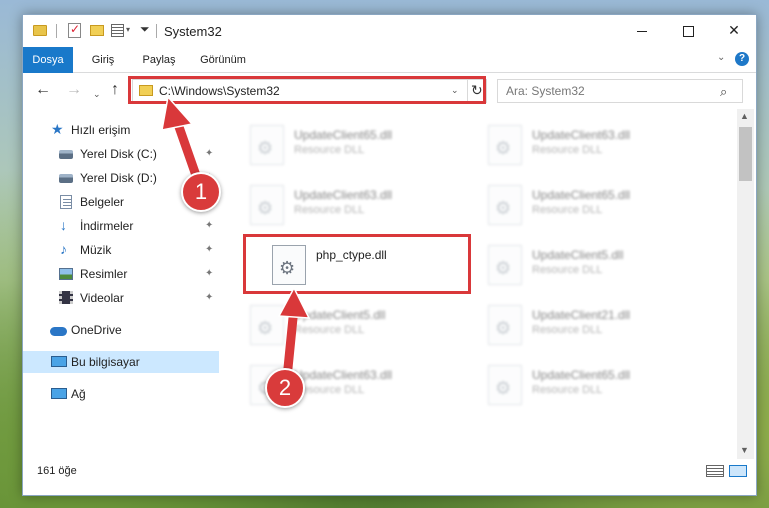 The height and width of the screenshot is (508, 769). I want to click on step-2-badge: 2, so click(285, 388).